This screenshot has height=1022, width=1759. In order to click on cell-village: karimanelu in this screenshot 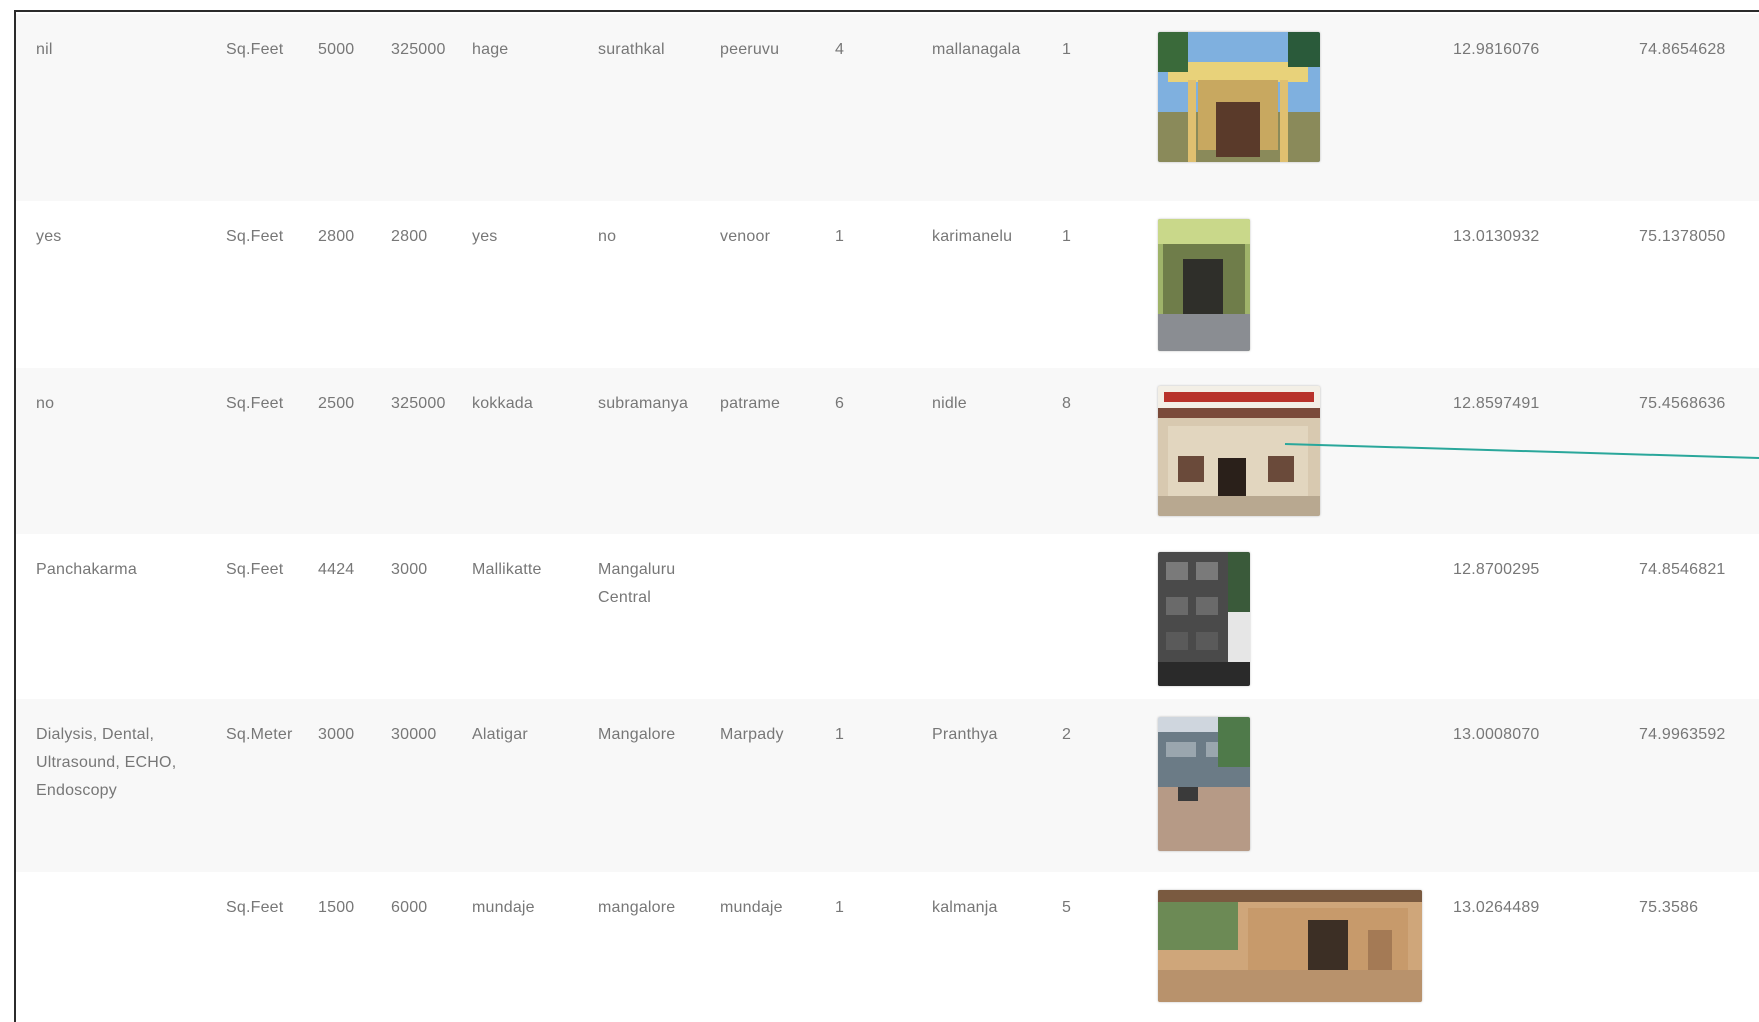, I will do `click(972, 236)`.